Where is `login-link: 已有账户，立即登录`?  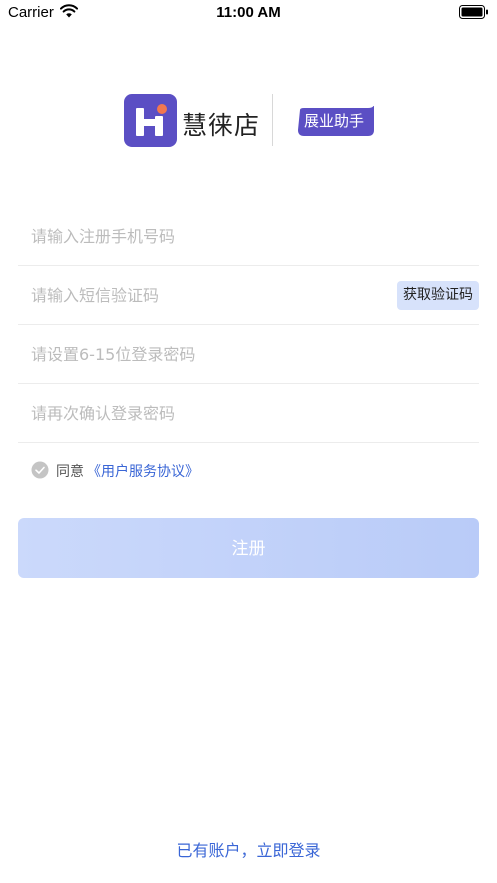
login-link: 已有账户，立即登录 is located at coordinates (248, 849).